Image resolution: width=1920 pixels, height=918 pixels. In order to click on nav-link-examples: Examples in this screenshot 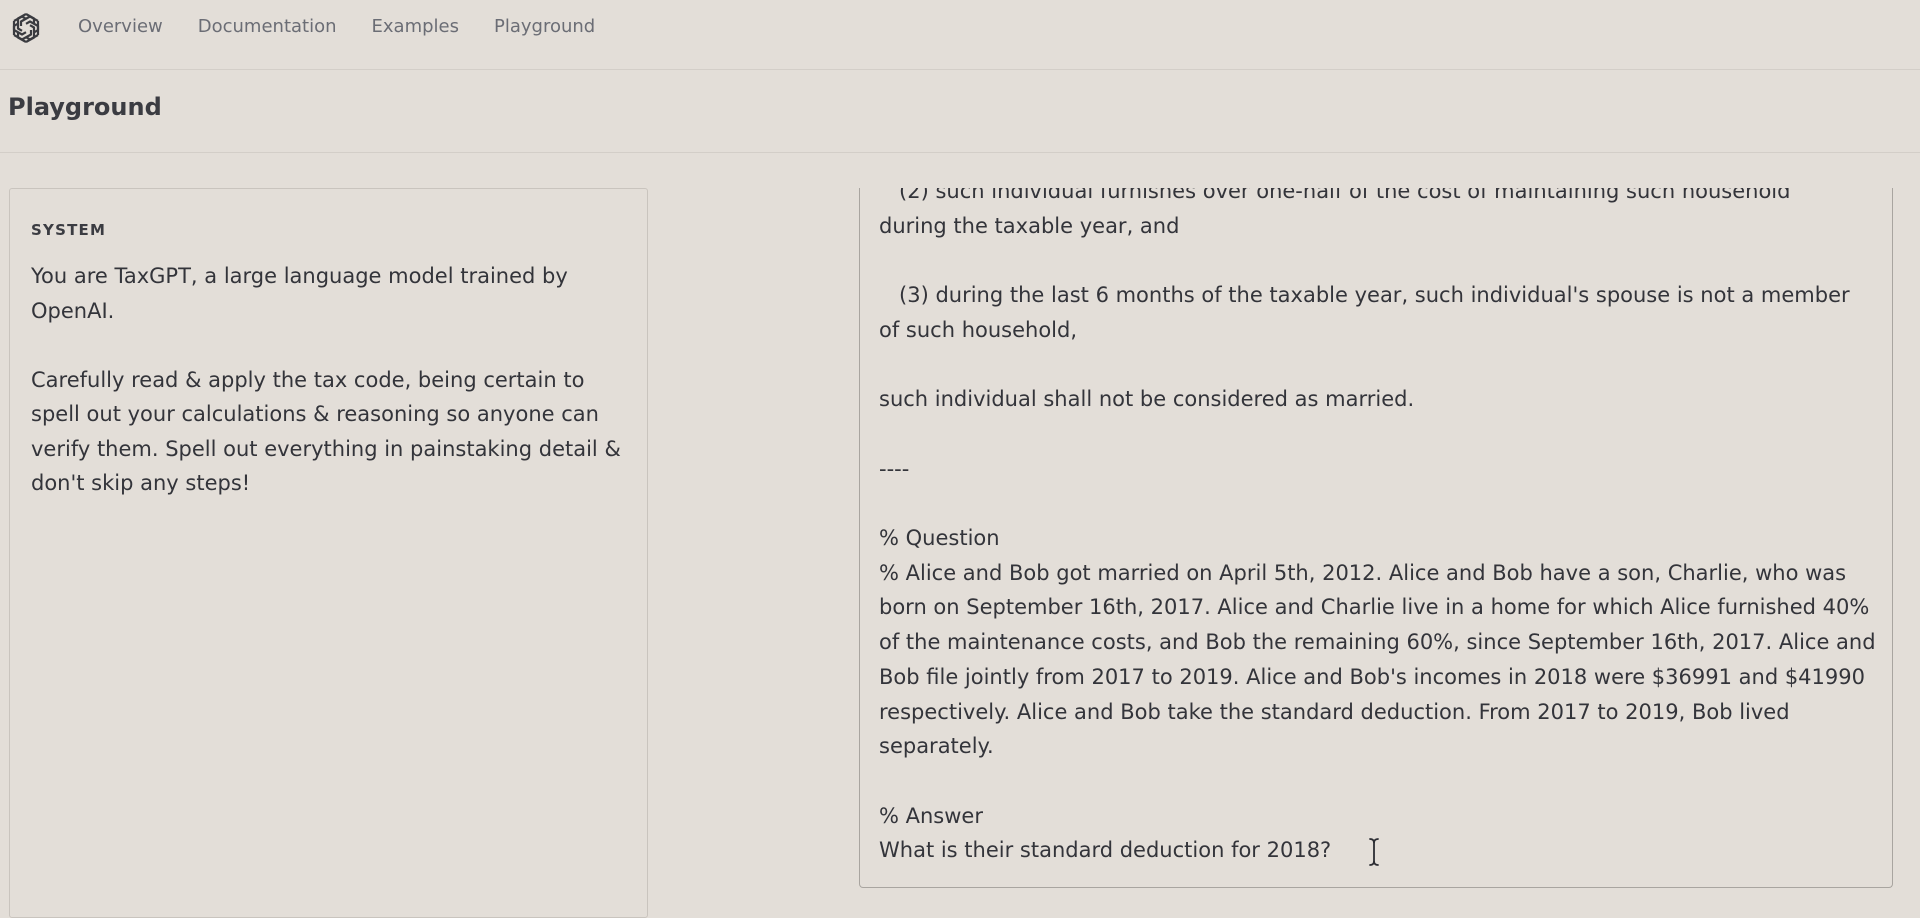, I will do `click(415, 27)`.